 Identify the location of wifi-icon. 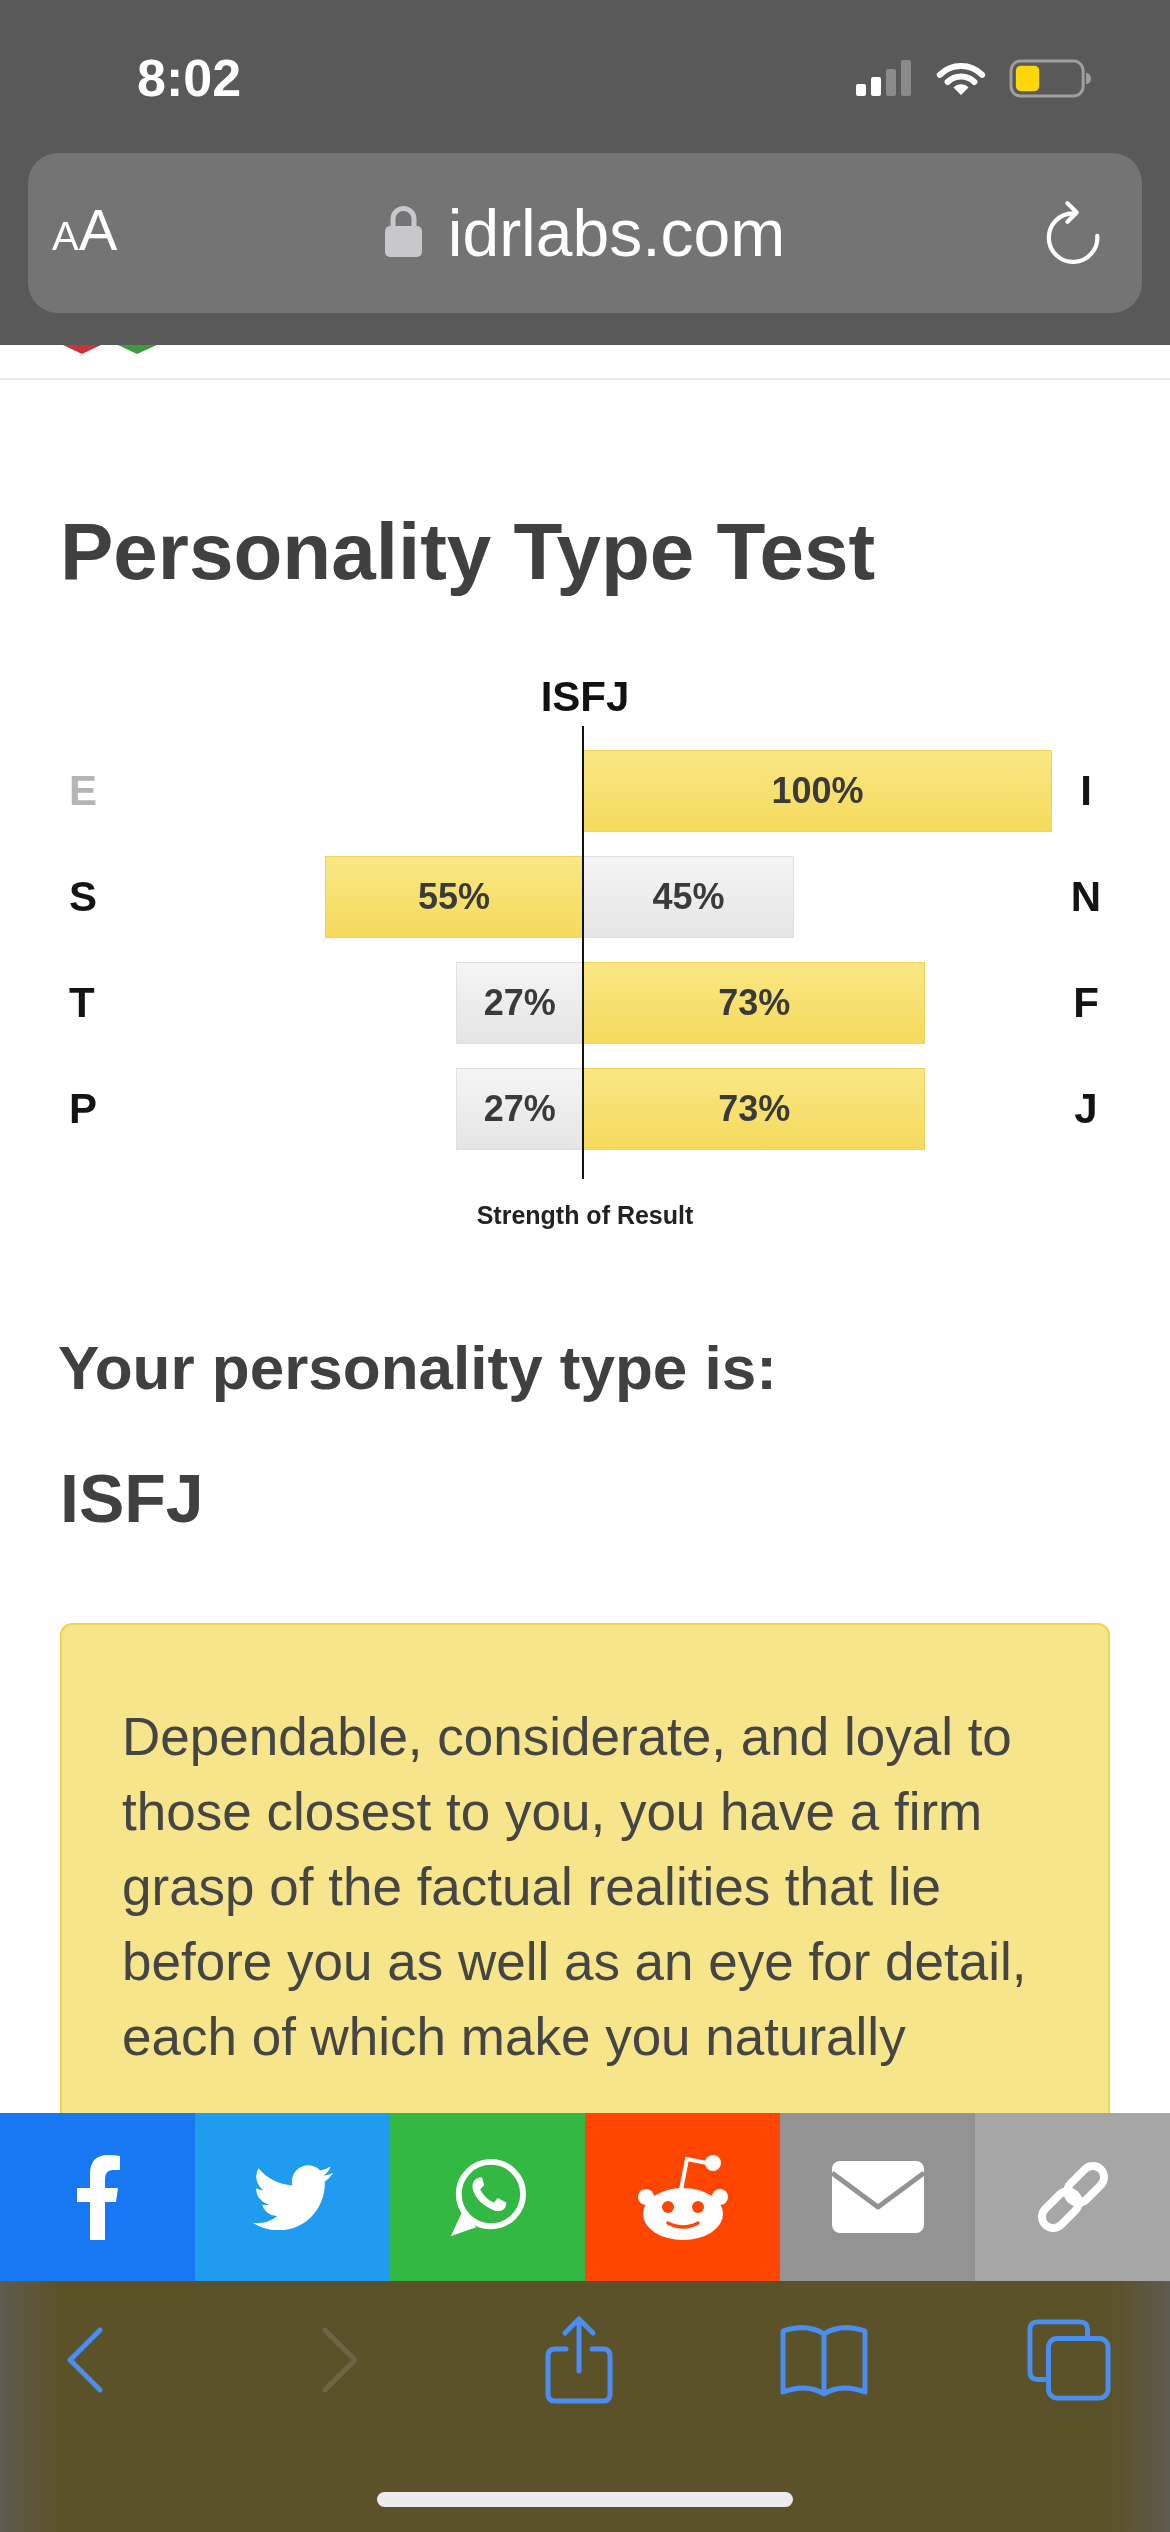
(961, 78).